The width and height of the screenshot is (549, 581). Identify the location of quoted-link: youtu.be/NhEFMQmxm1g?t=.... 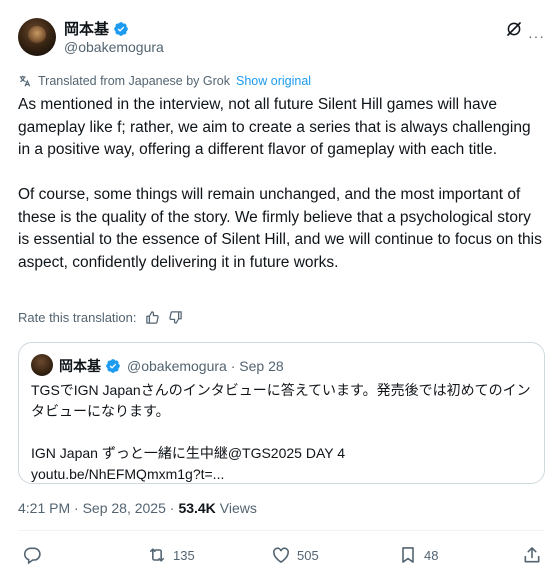
(128, 474).